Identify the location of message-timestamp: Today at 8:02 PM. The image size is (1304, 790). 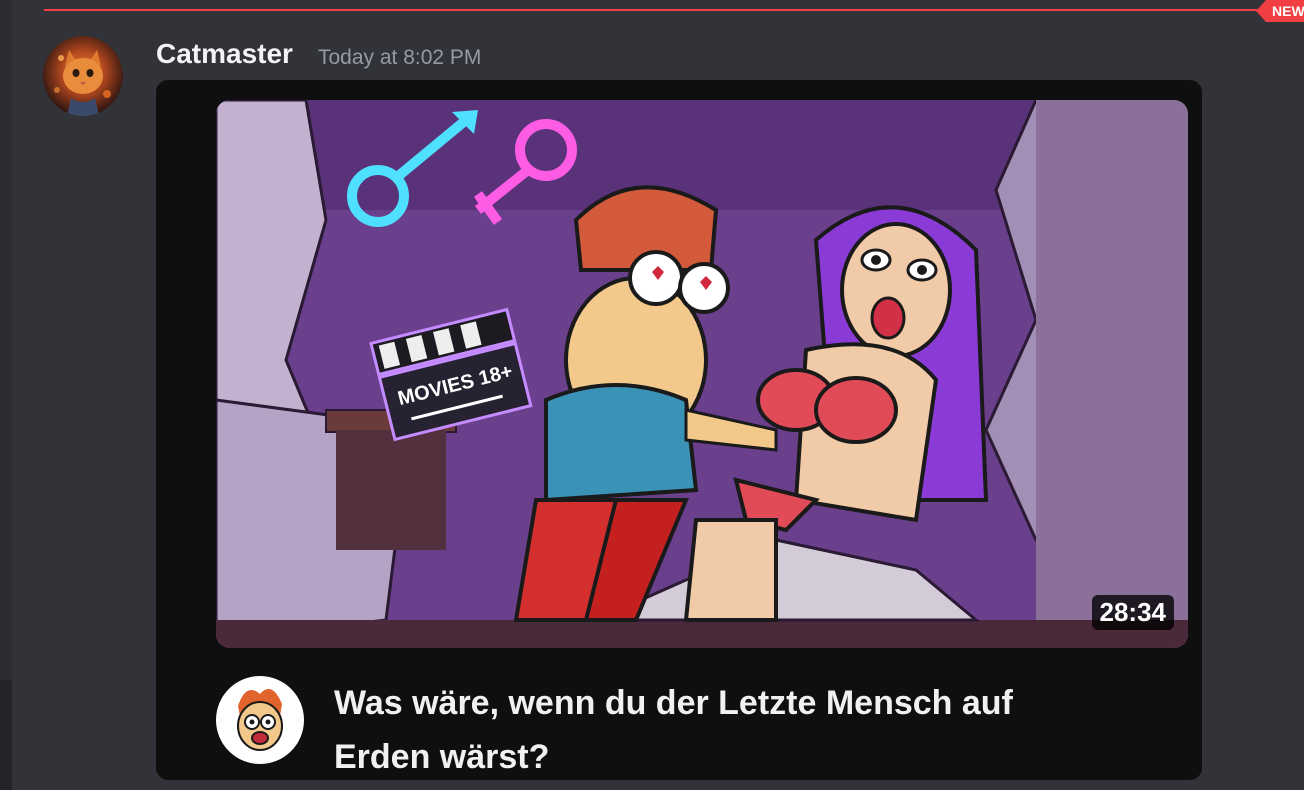
(400, 57).